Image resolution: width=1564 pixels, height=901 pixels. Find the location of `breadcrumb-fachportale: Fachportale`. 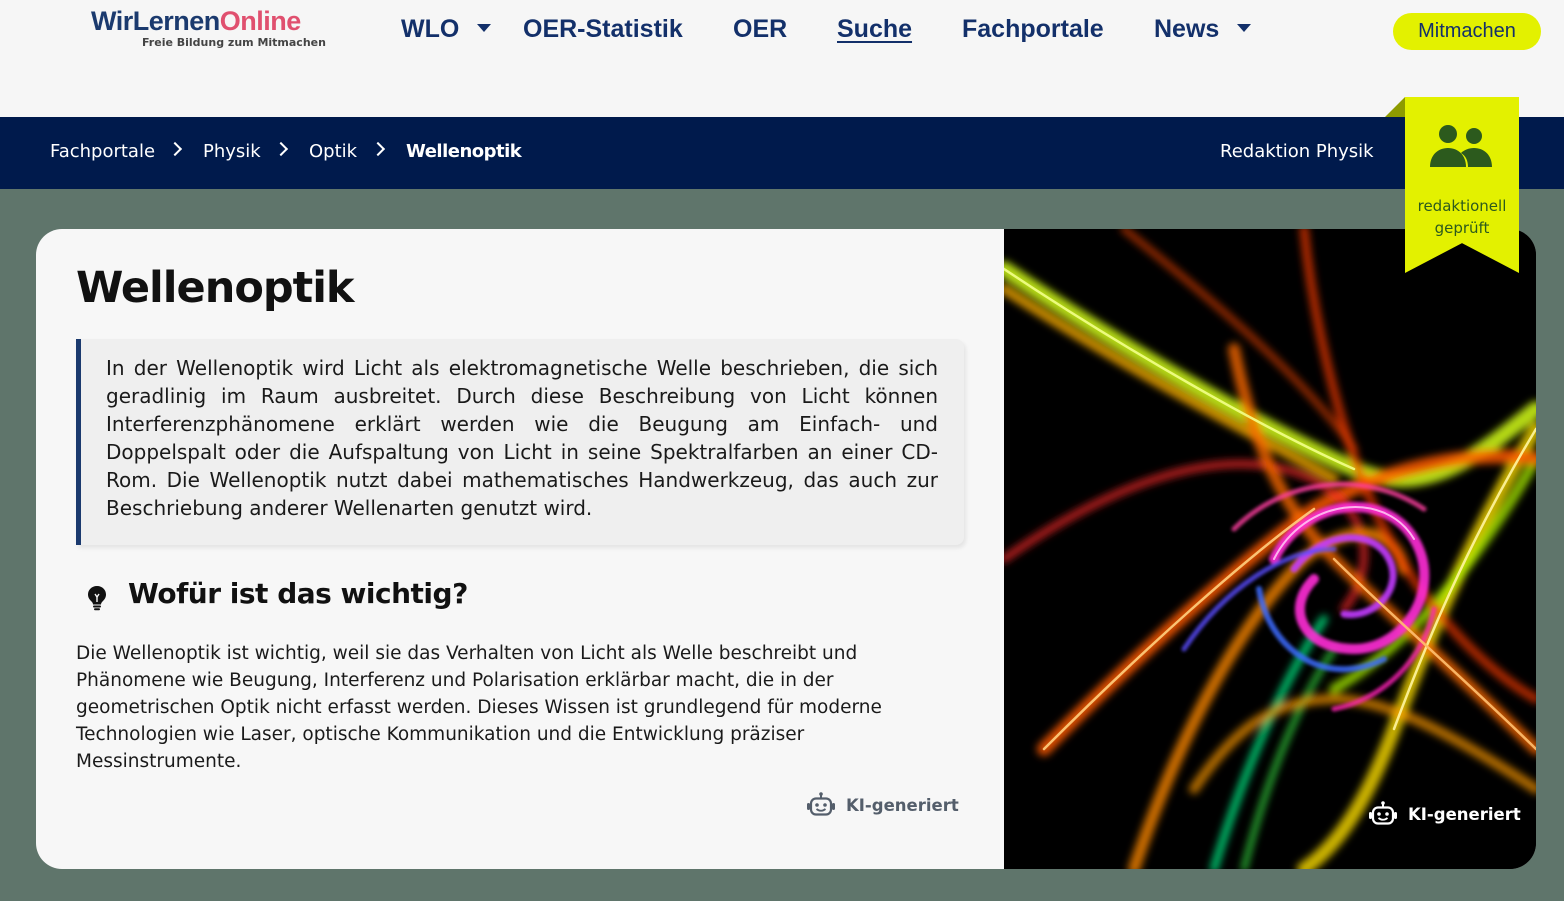

breadcrumb-fachportale: Fachportale is located at coordinates (102, 151).